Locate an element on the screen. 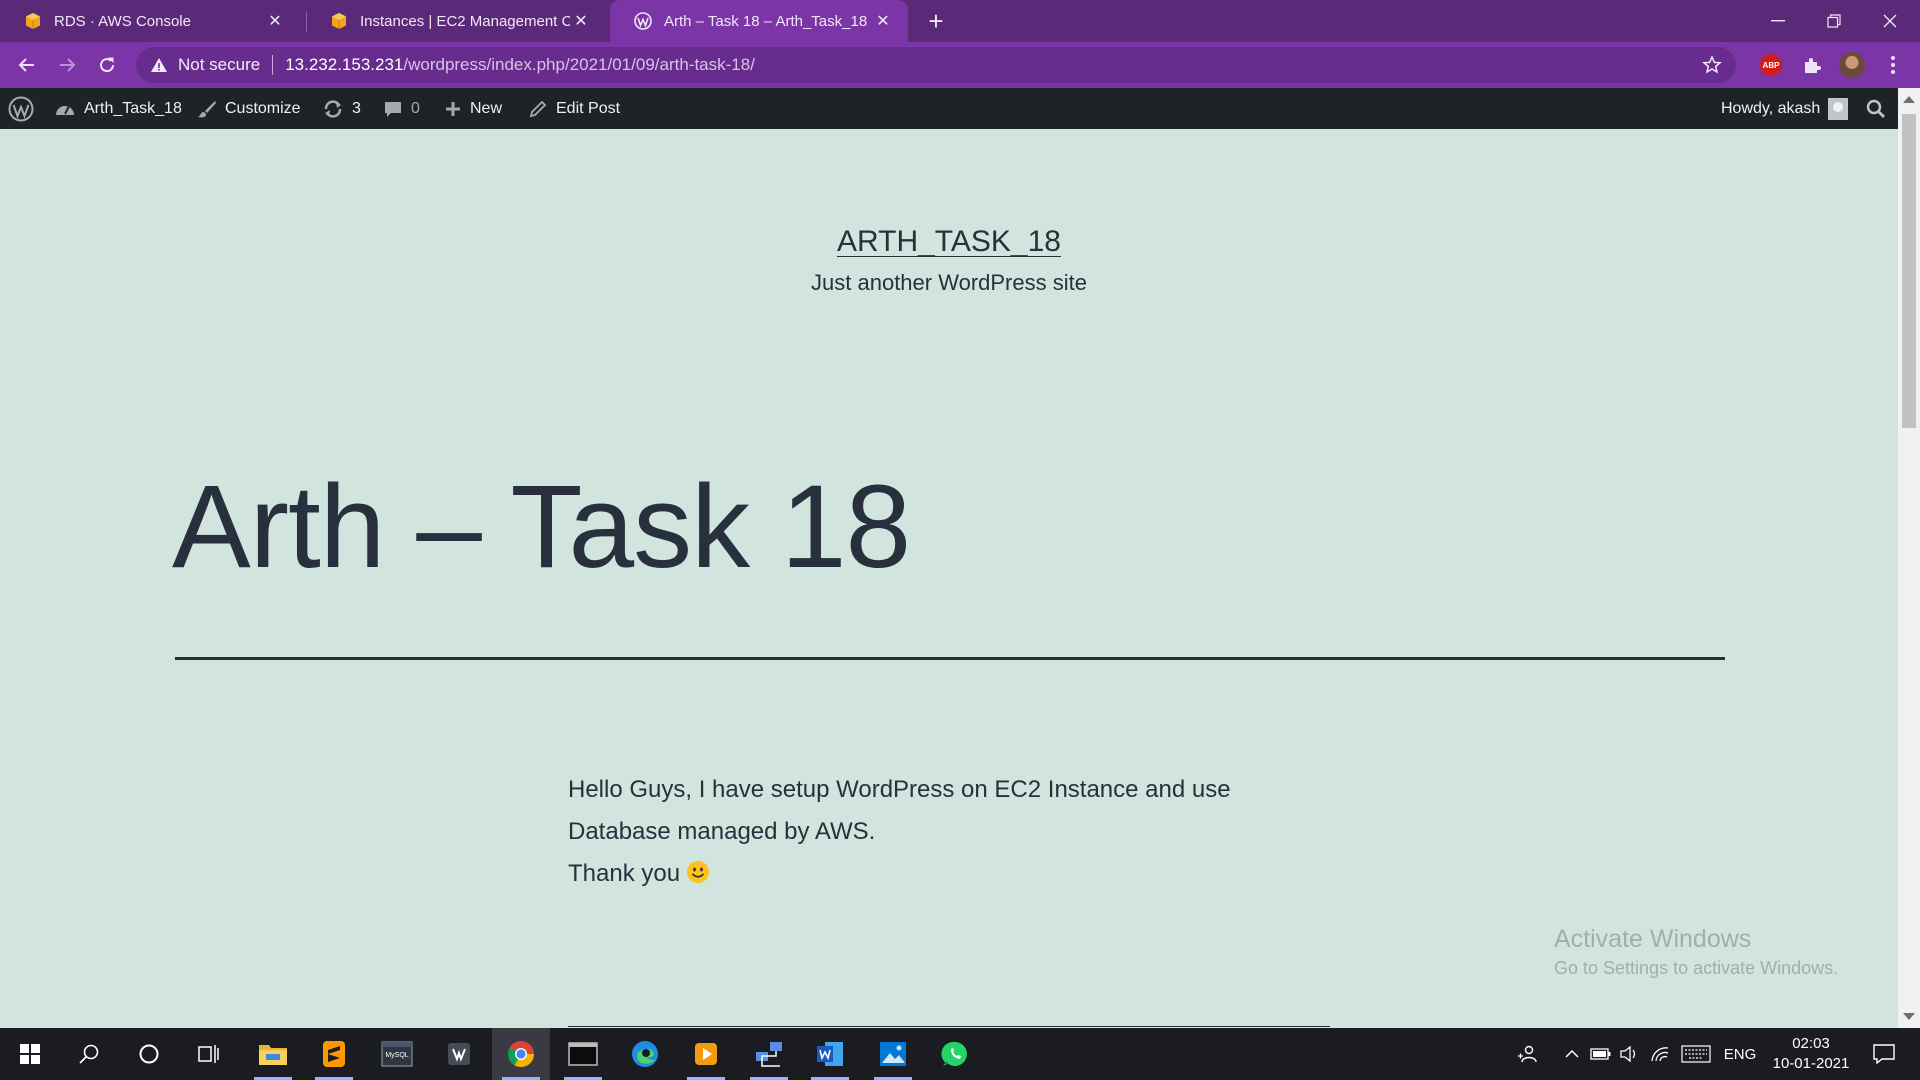 The image size is (1920, 1080). volume-icon is located at coordinates (1629, 1054).